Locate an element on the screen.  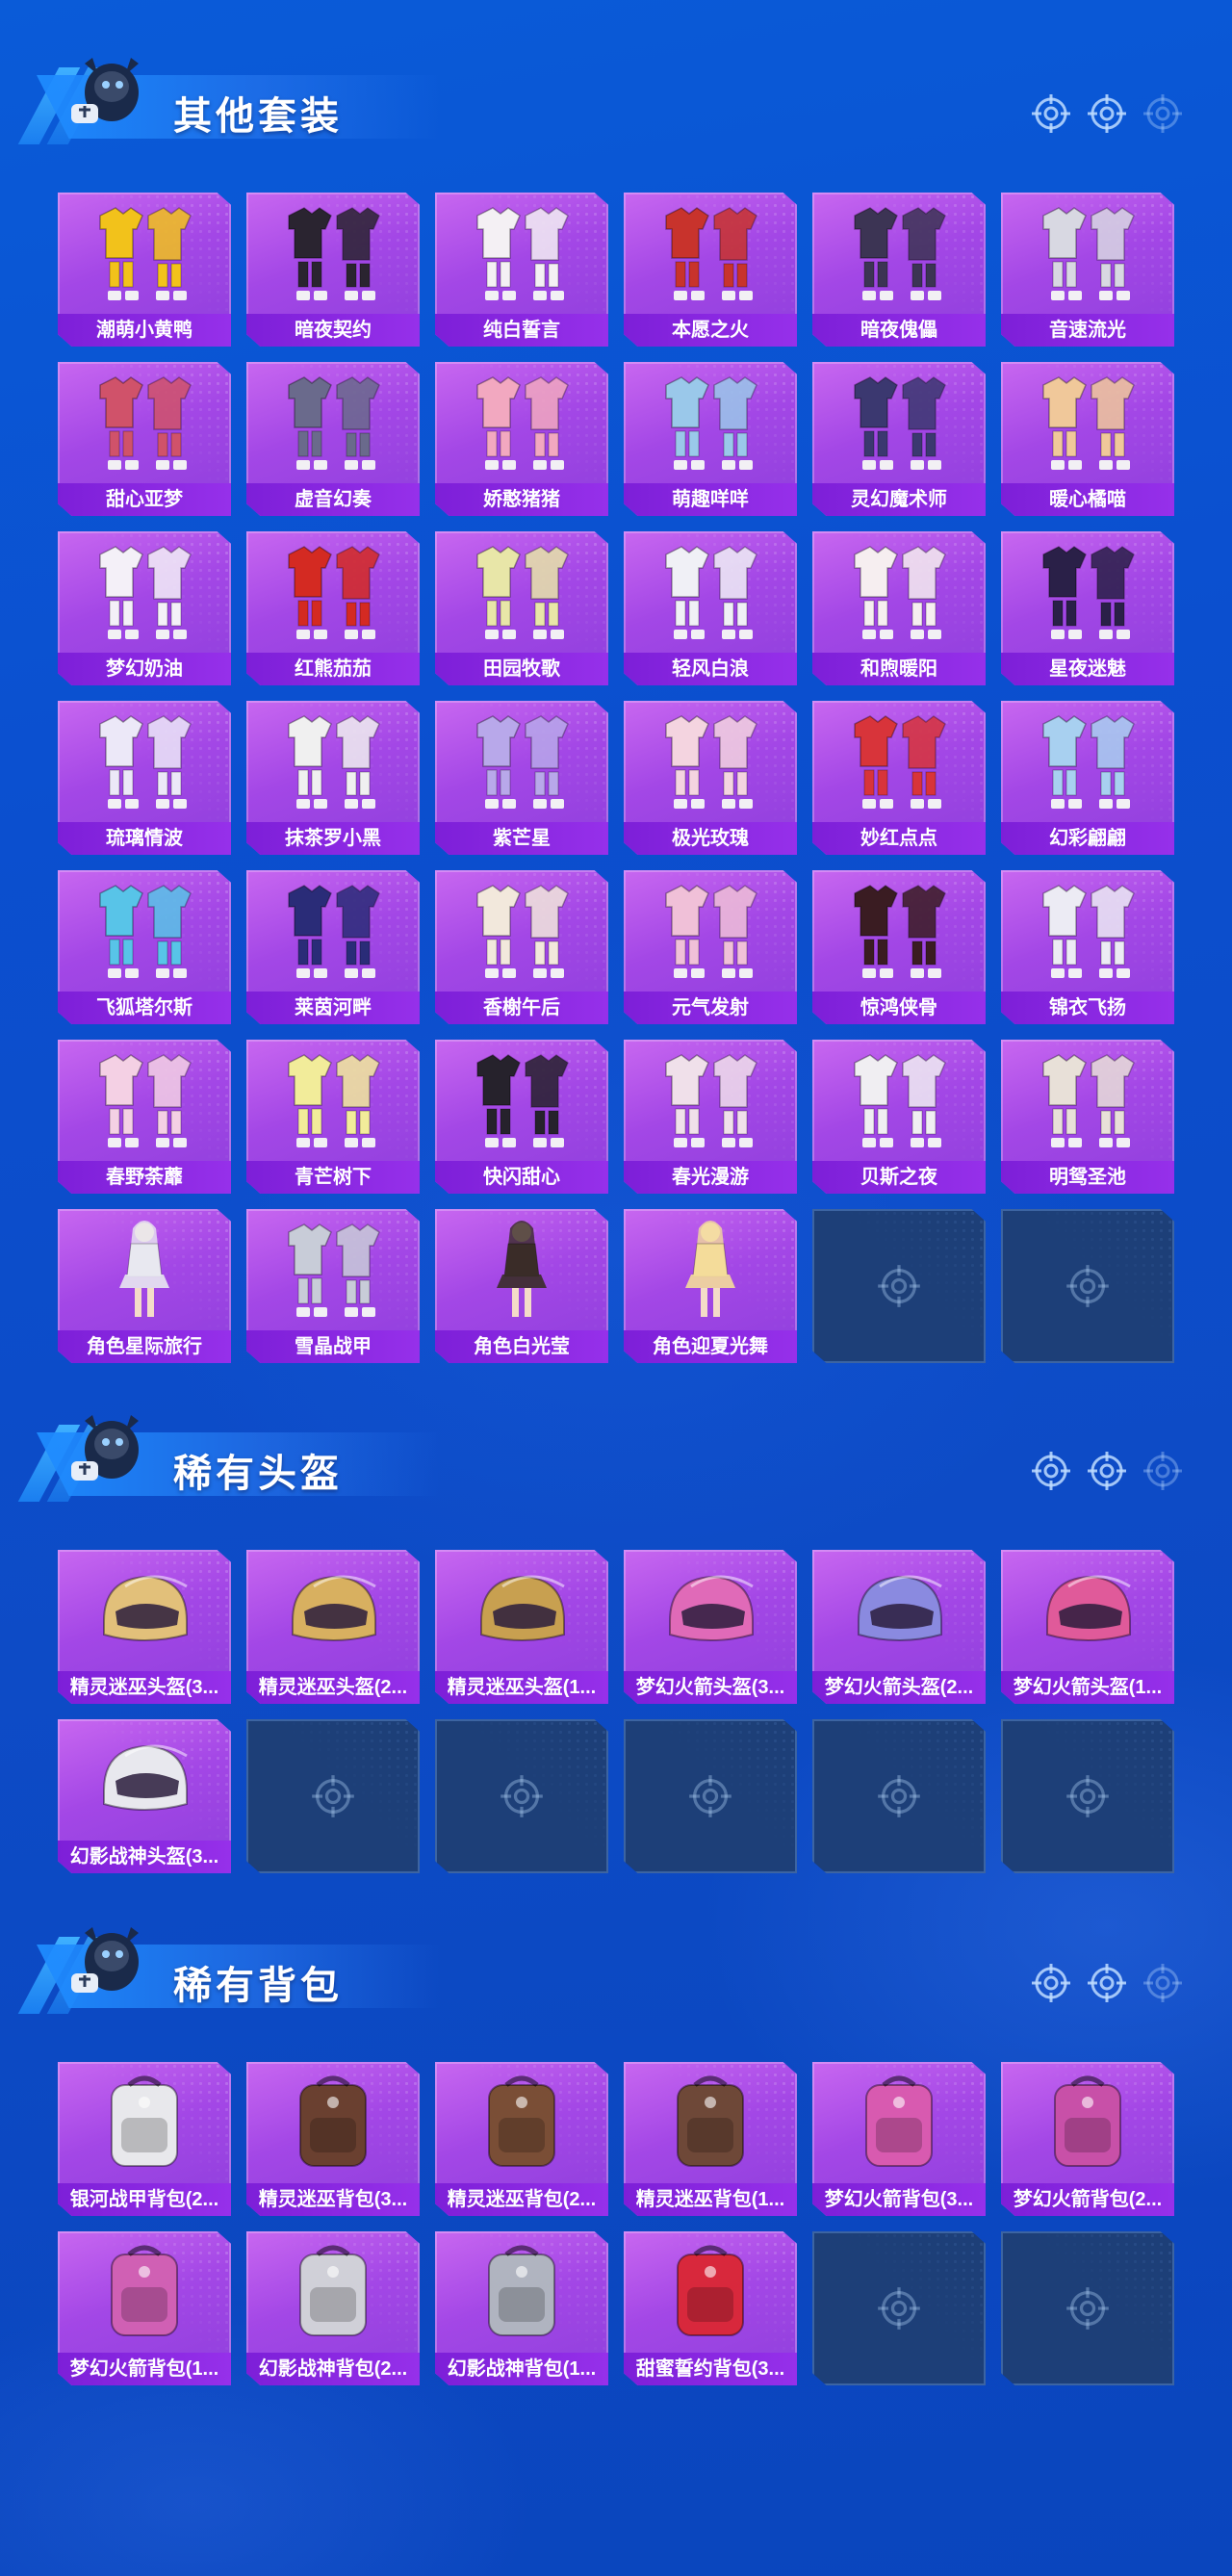
item-card: 角色迎夏光舞 is located at coordinates (710, 1286).